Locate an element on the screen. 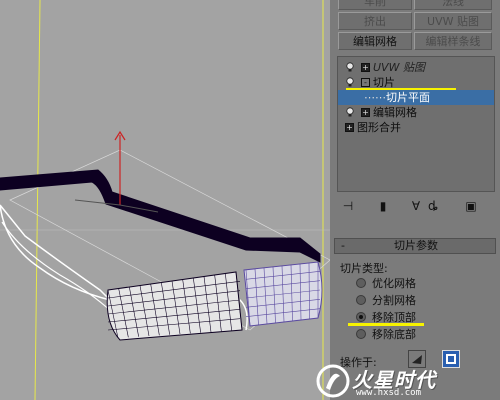 This screenshot has height=400, width=500. stack-toolbar: ⊣ ▮ ∀ ȡ ▣ is located at coordinates (415, 207).